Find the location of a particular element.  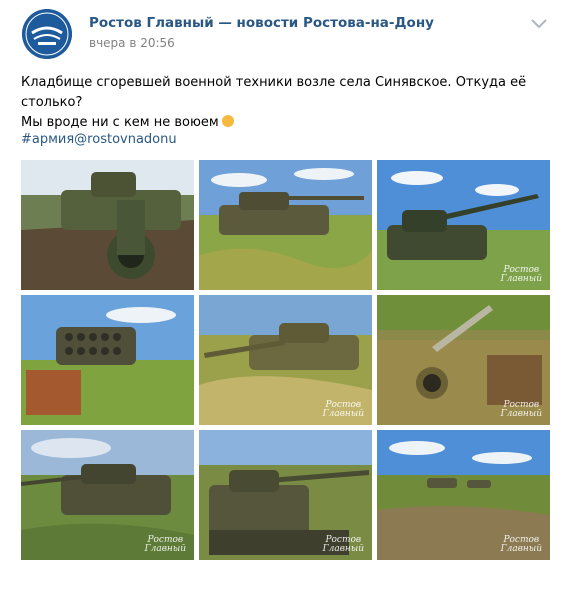

photo-3-watermark: Ростов Главный is located at coordinates (521, 274).